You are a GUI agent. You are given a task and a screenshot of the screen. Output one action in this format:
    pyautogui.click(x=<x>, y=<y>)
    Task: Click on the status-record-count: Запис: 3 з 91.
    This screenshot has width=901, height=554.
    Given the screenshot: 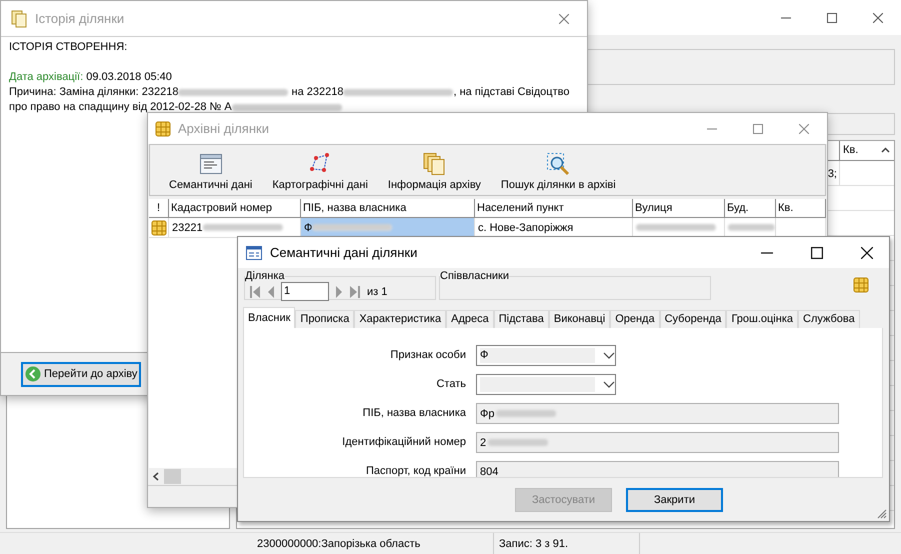 What is the action you would take?
    pyautogui.click(x=566, y=543)
    